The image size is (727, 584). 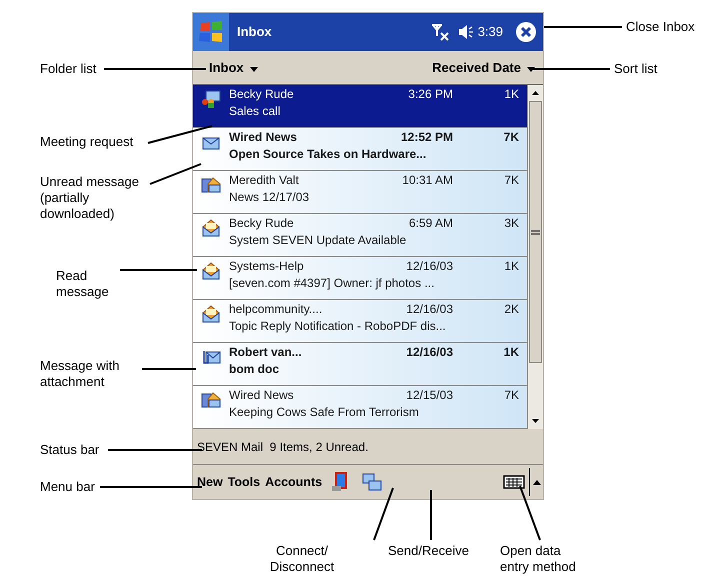 What do you see at coordinates (67, 487) in the screenshot?
I see `callout-label: Menu bar` at bounding box center [67, 487].